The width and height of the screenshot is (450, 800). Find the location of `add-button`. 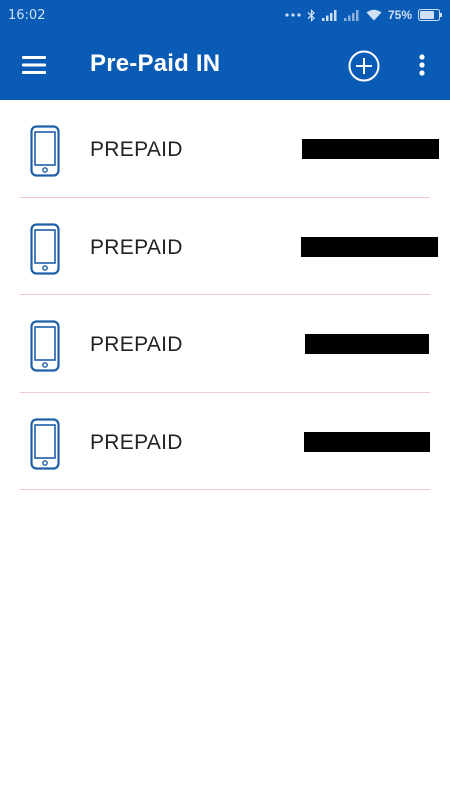

add-button is located at coordinates (364, 66).